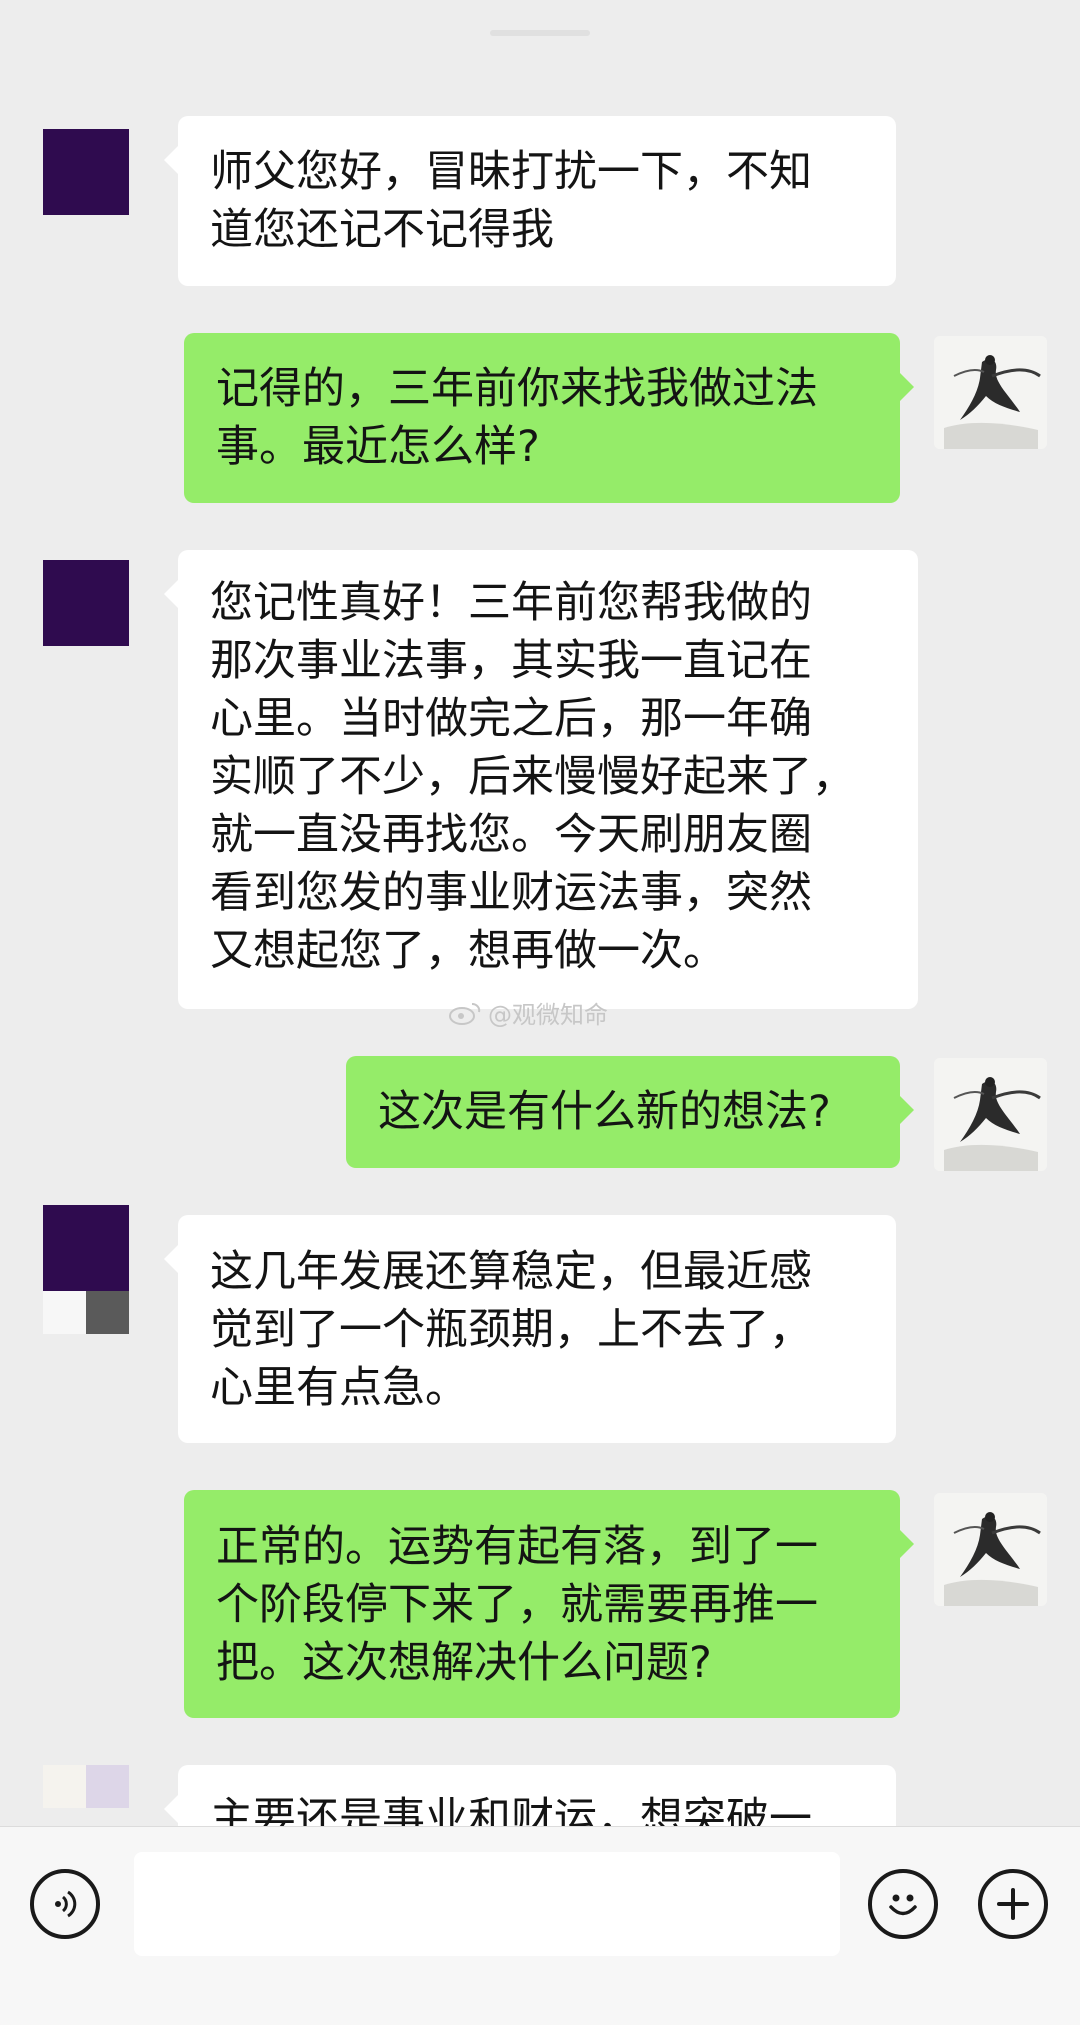 The height and width of the screenshot is (2025, 1080). I want to click on received-message-bubble: 师父您好，冒昧打扰一下，不知 道您还记不记得我, so click(530, 201).